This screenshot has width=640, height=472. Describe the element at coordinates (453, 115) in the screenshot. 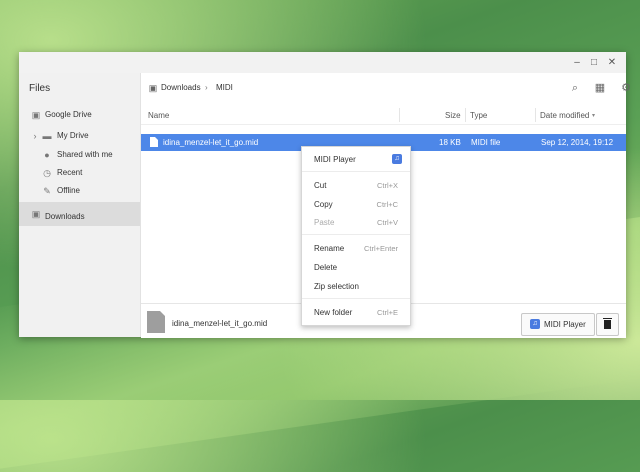

I see `column-size: Size` at that location.